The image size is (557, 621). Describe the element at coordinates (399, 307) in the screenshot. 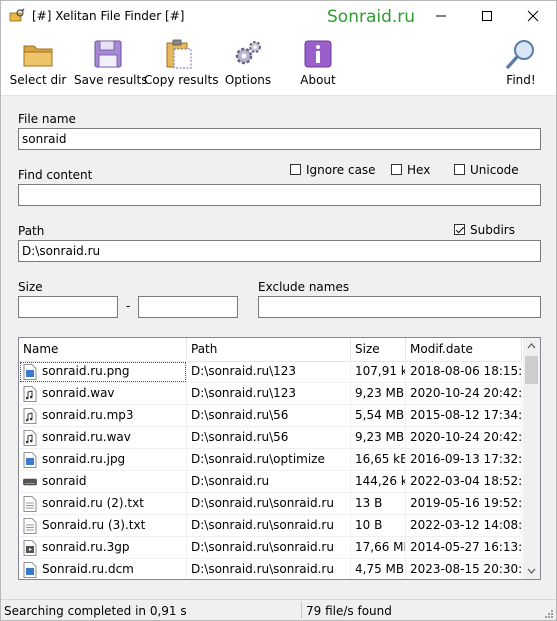

I see `exclude-names-input` at that location.